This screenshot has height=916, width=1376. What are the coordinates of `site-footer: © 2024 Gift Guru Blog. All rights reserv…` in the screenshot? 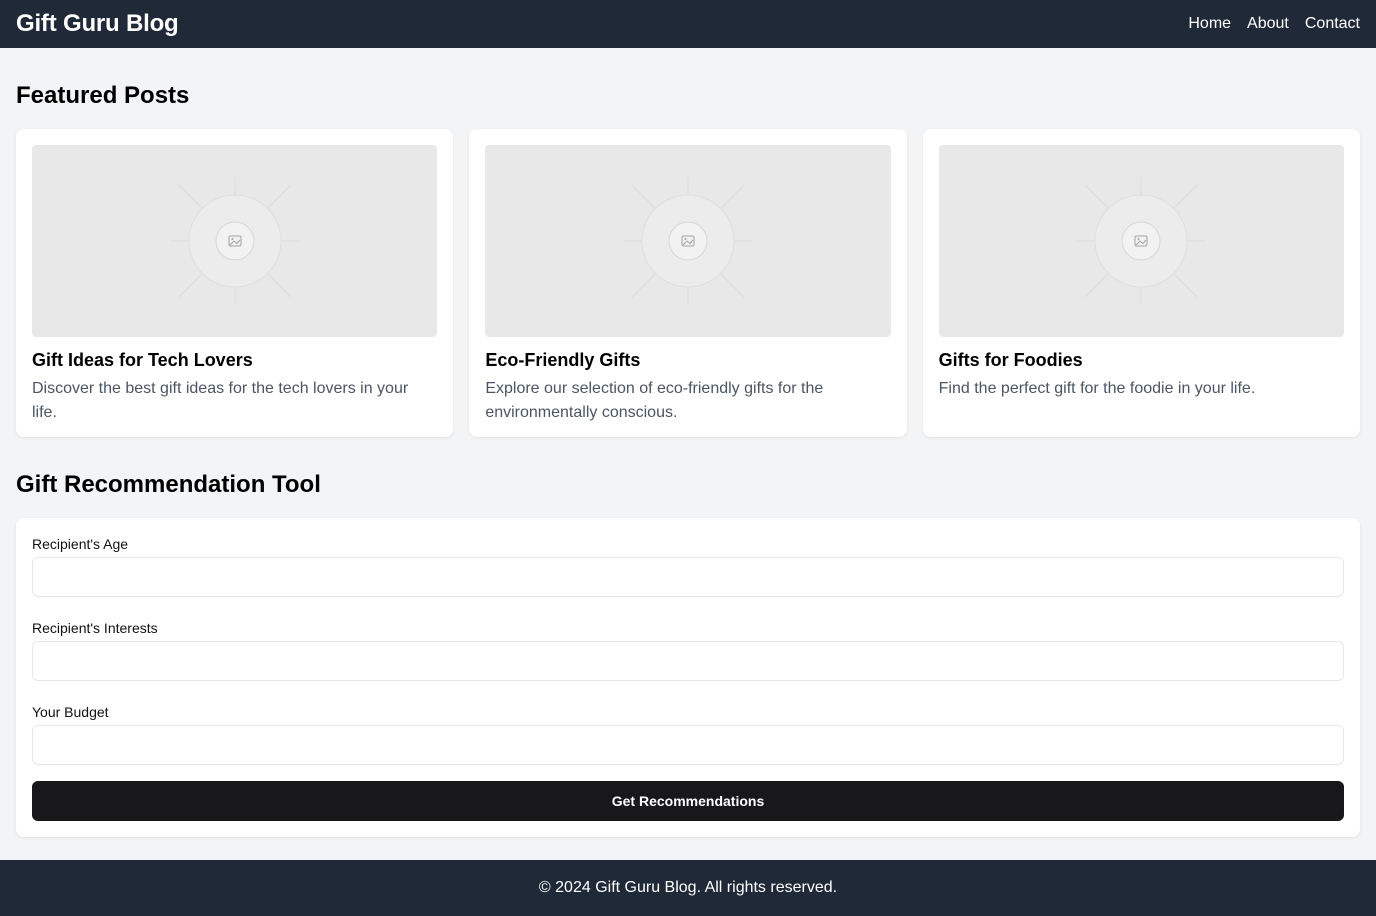 It's located at (688, 888).